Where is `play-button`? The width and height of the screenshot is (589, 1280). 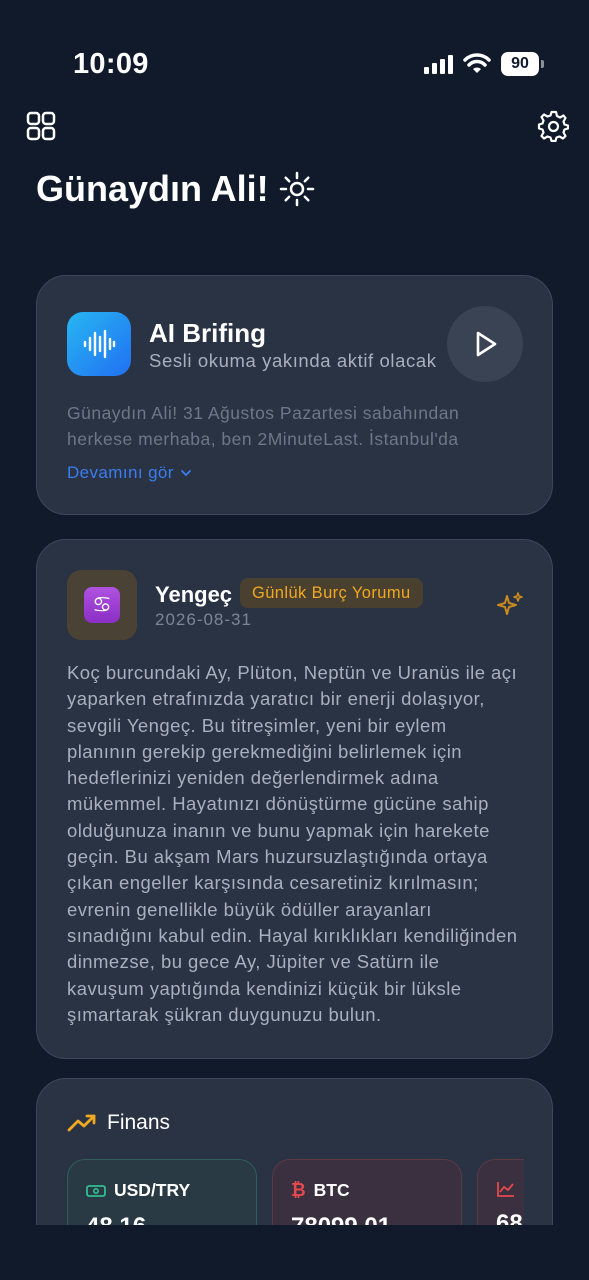
play-button is located at coordinates (485, 344).